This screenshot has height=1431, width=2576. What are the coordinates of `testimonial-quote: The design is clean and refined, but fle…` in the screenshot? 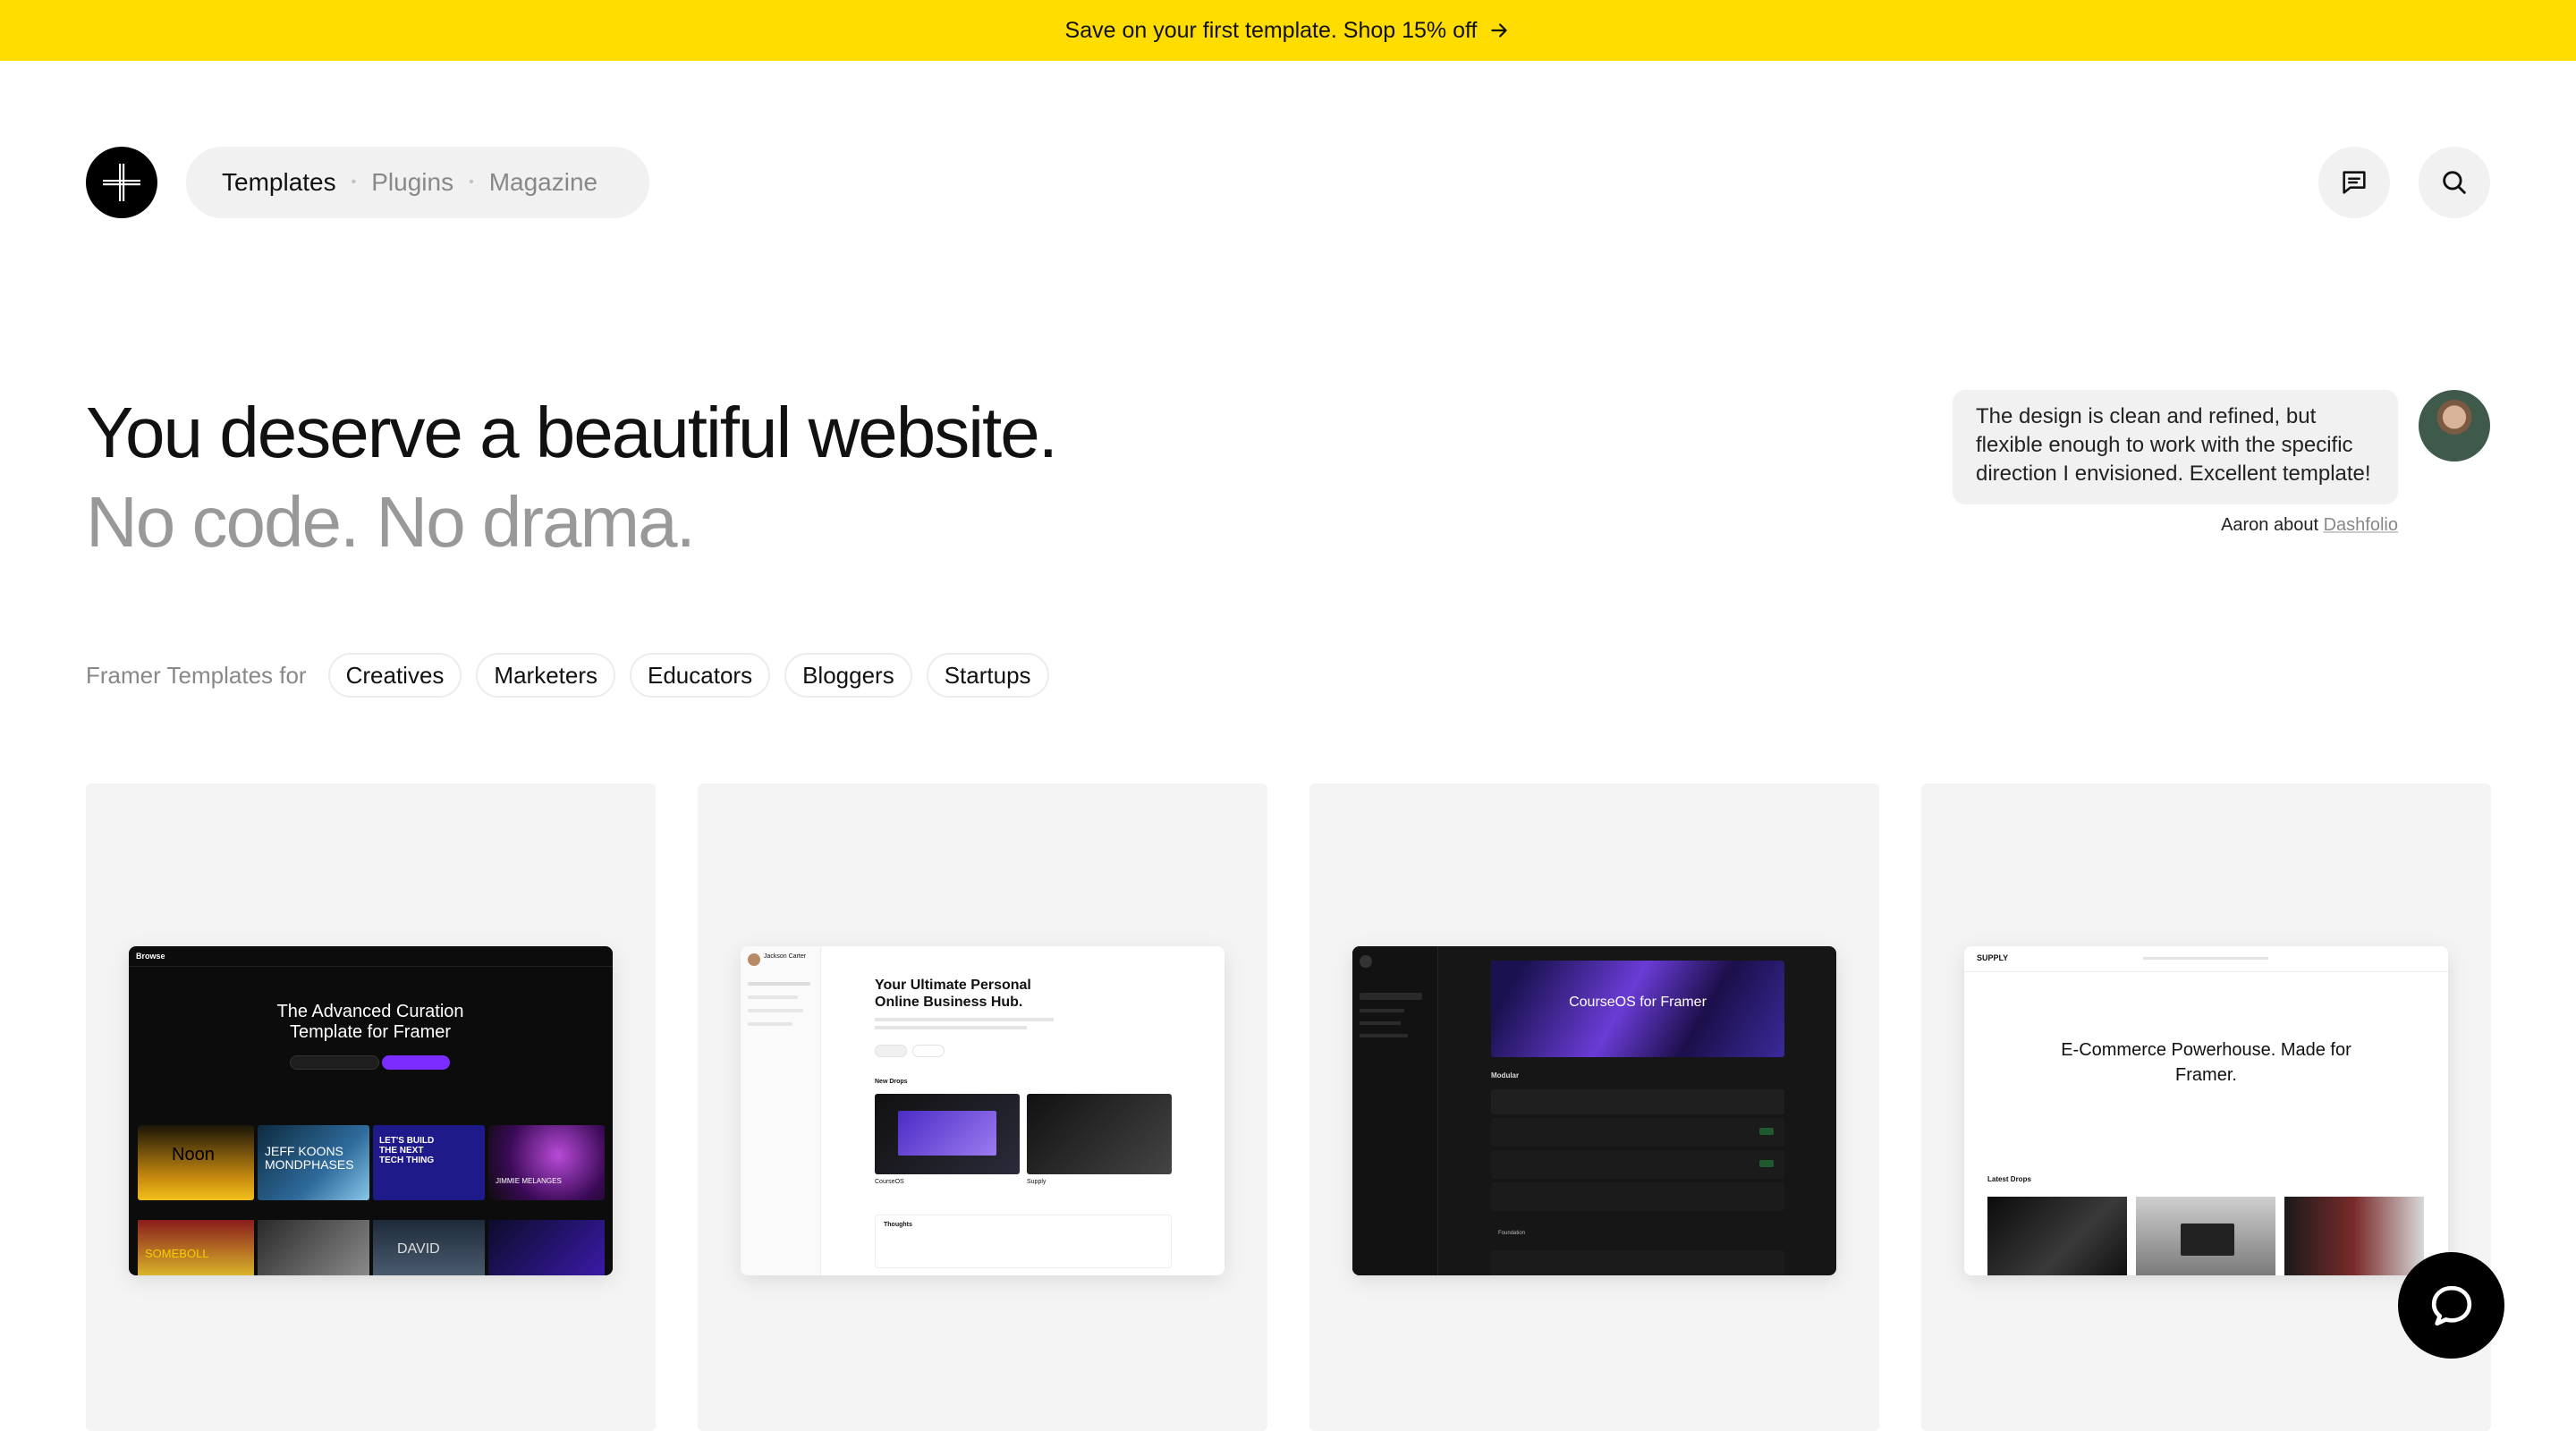 It's located at (2175, 447).